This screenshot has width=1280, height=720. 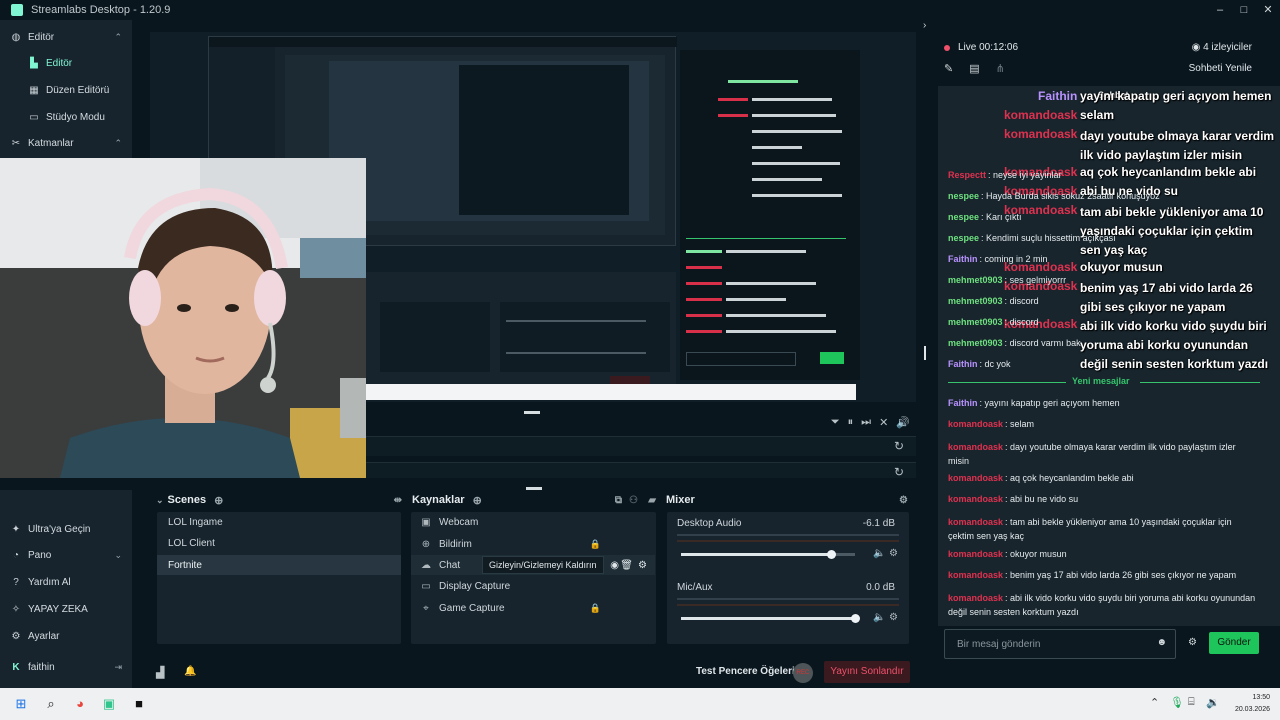 What do you see at coordinates (109, 704) in the screenshot?
I see `streamlabs-icon: ▣` at bounding box center [109, 704].